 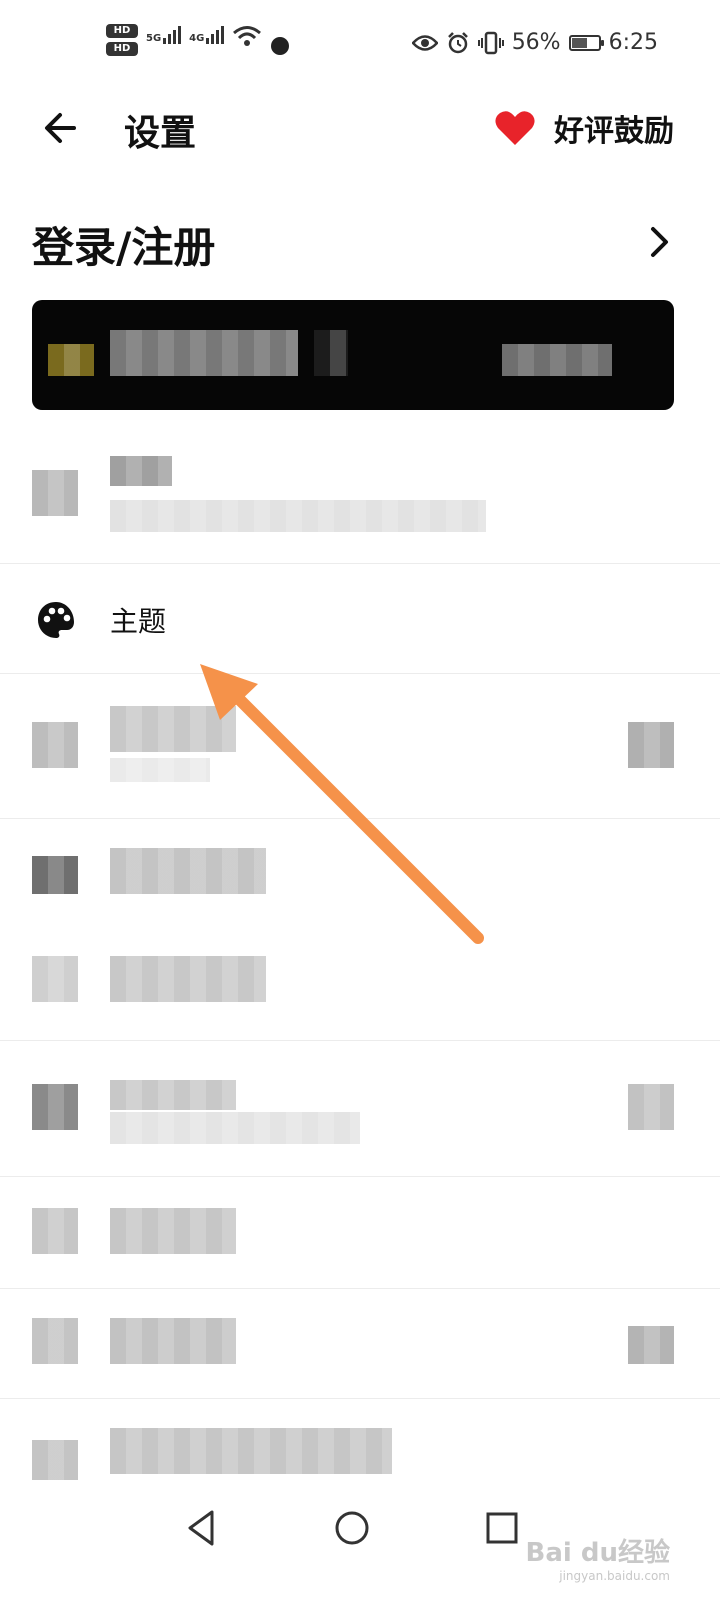 I want to click on network-4g: 4G, so click(x=207, y=34).